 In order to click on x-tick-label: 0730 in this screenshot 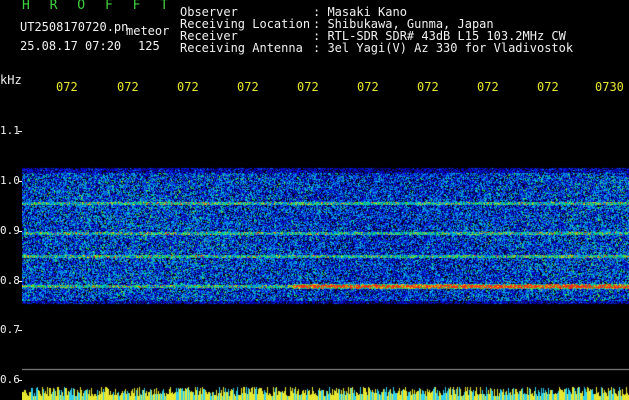, I will do `click(609, 87)`.